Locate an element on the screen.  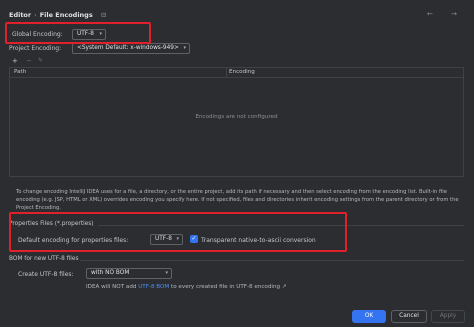
nav-arrows-icon: ← → is located at coordinates (446, 14).